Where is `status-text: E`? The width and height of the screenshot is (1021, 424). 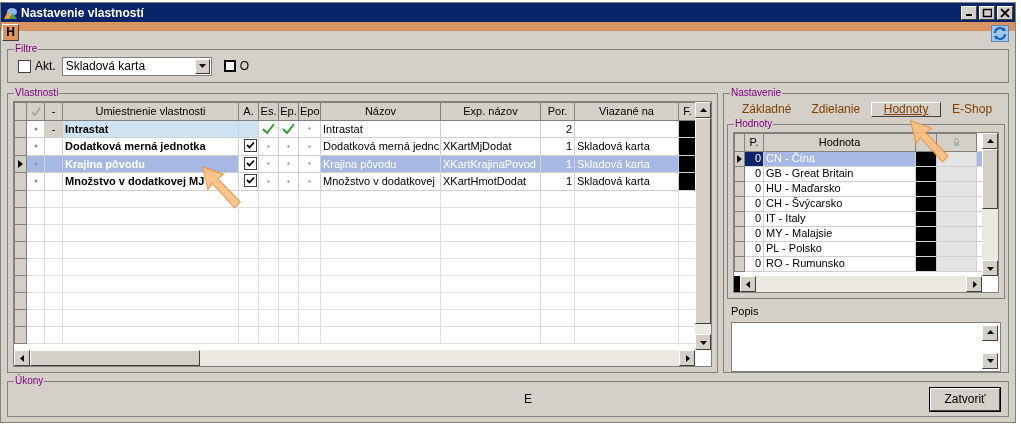
status-text: E is located at coordinates (528, 399).